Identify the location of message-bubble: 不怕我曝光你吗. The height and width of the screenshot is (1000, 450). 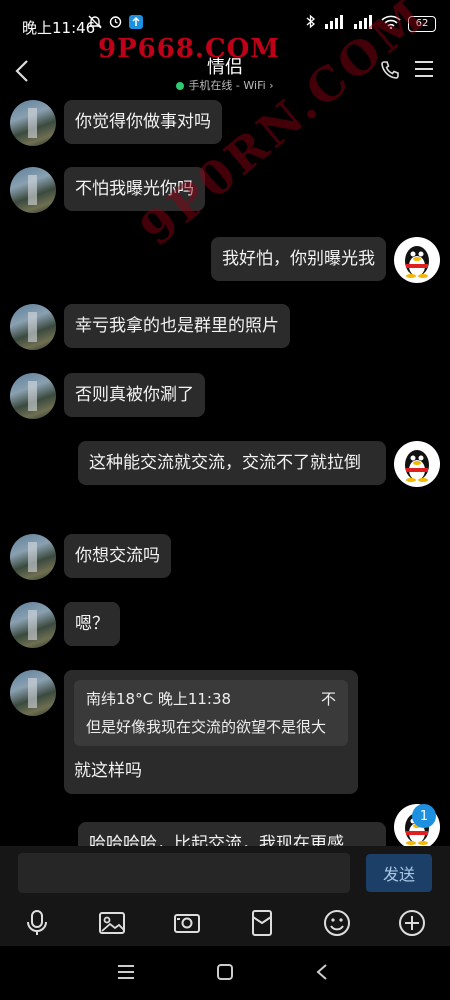
(134, 189).